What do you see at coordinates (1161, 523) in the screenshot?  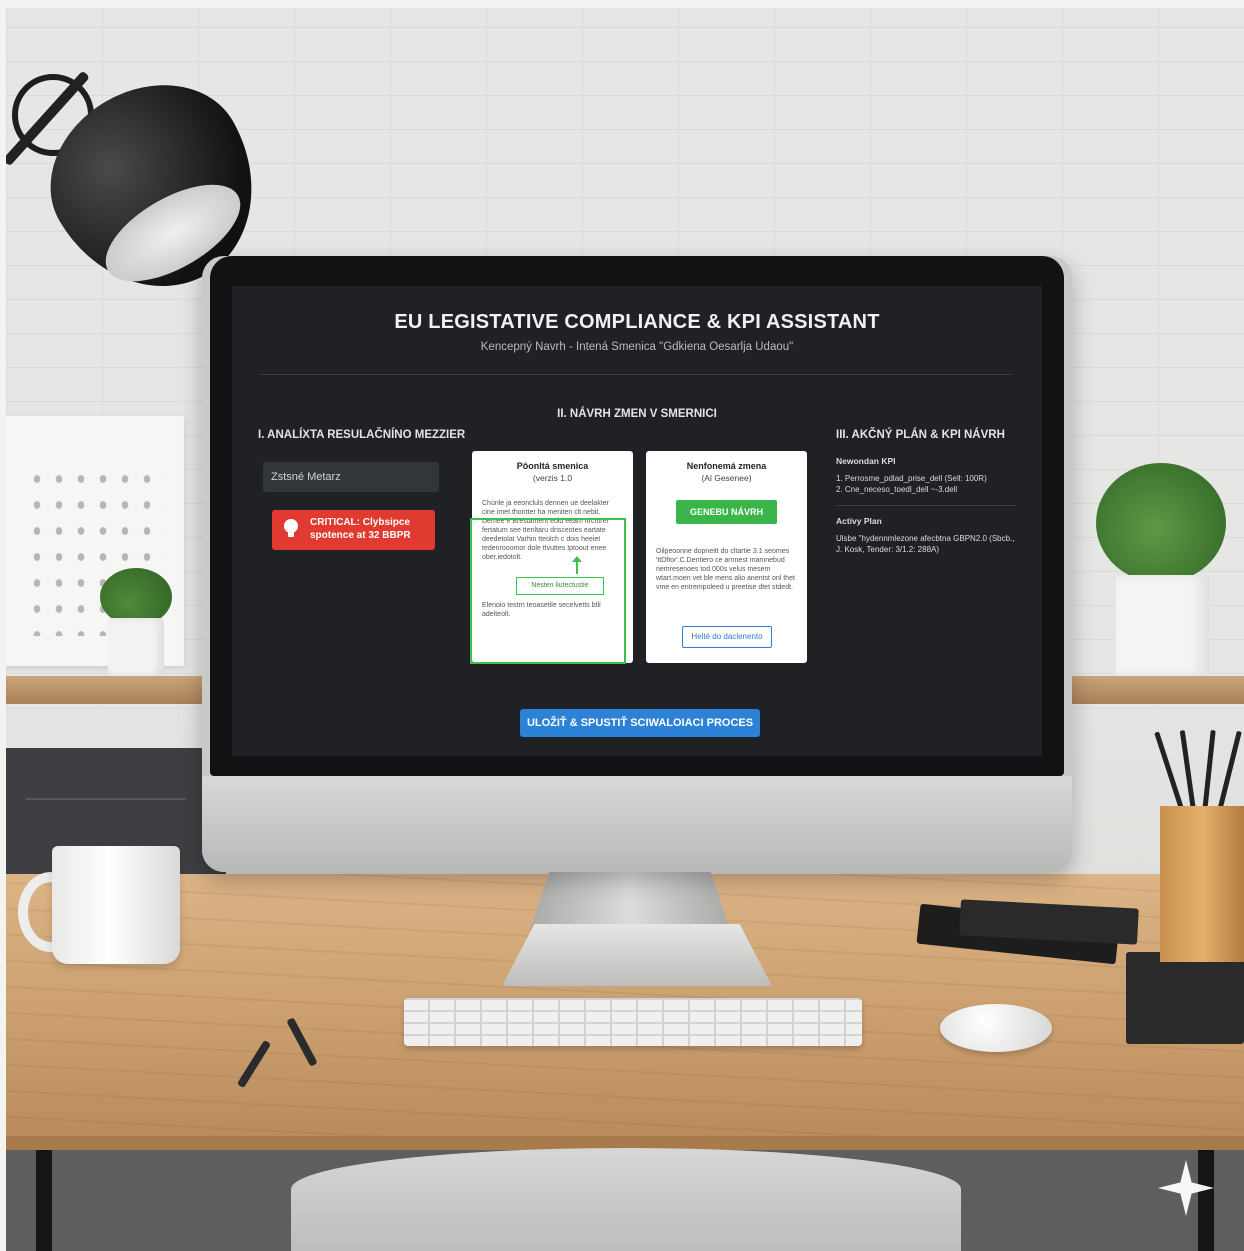 I see `plant-leaves` at bounding box center [1161, 523].